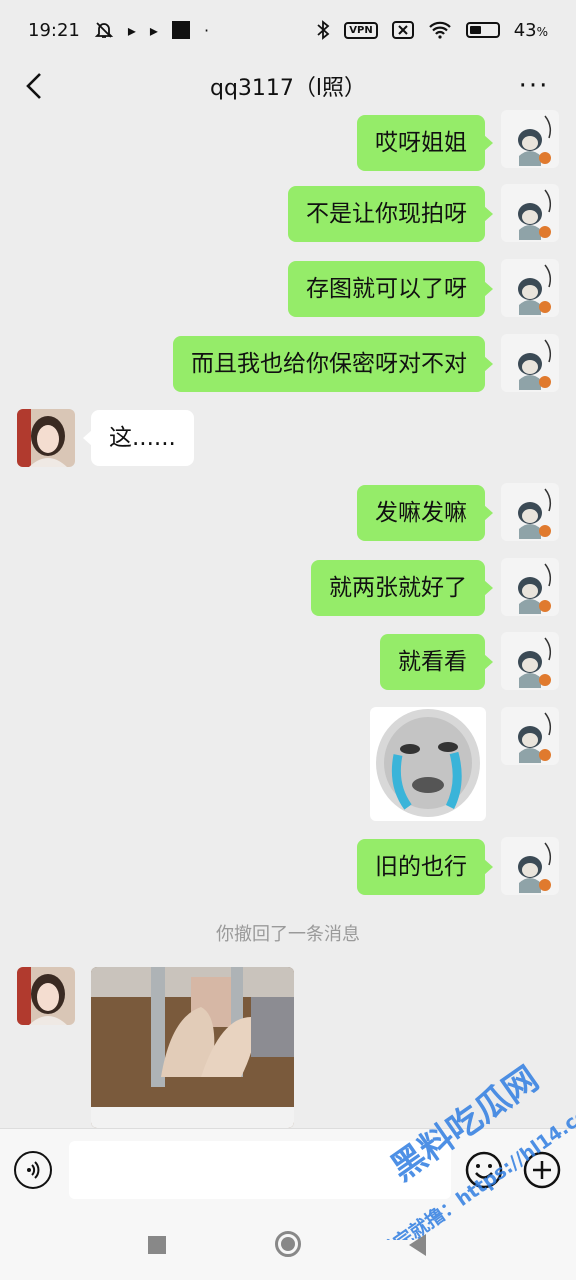  Describe the element at coordinates (288, 934) in the screenshot. I see `recall-notice: 你撤回了一条消息` at that location.